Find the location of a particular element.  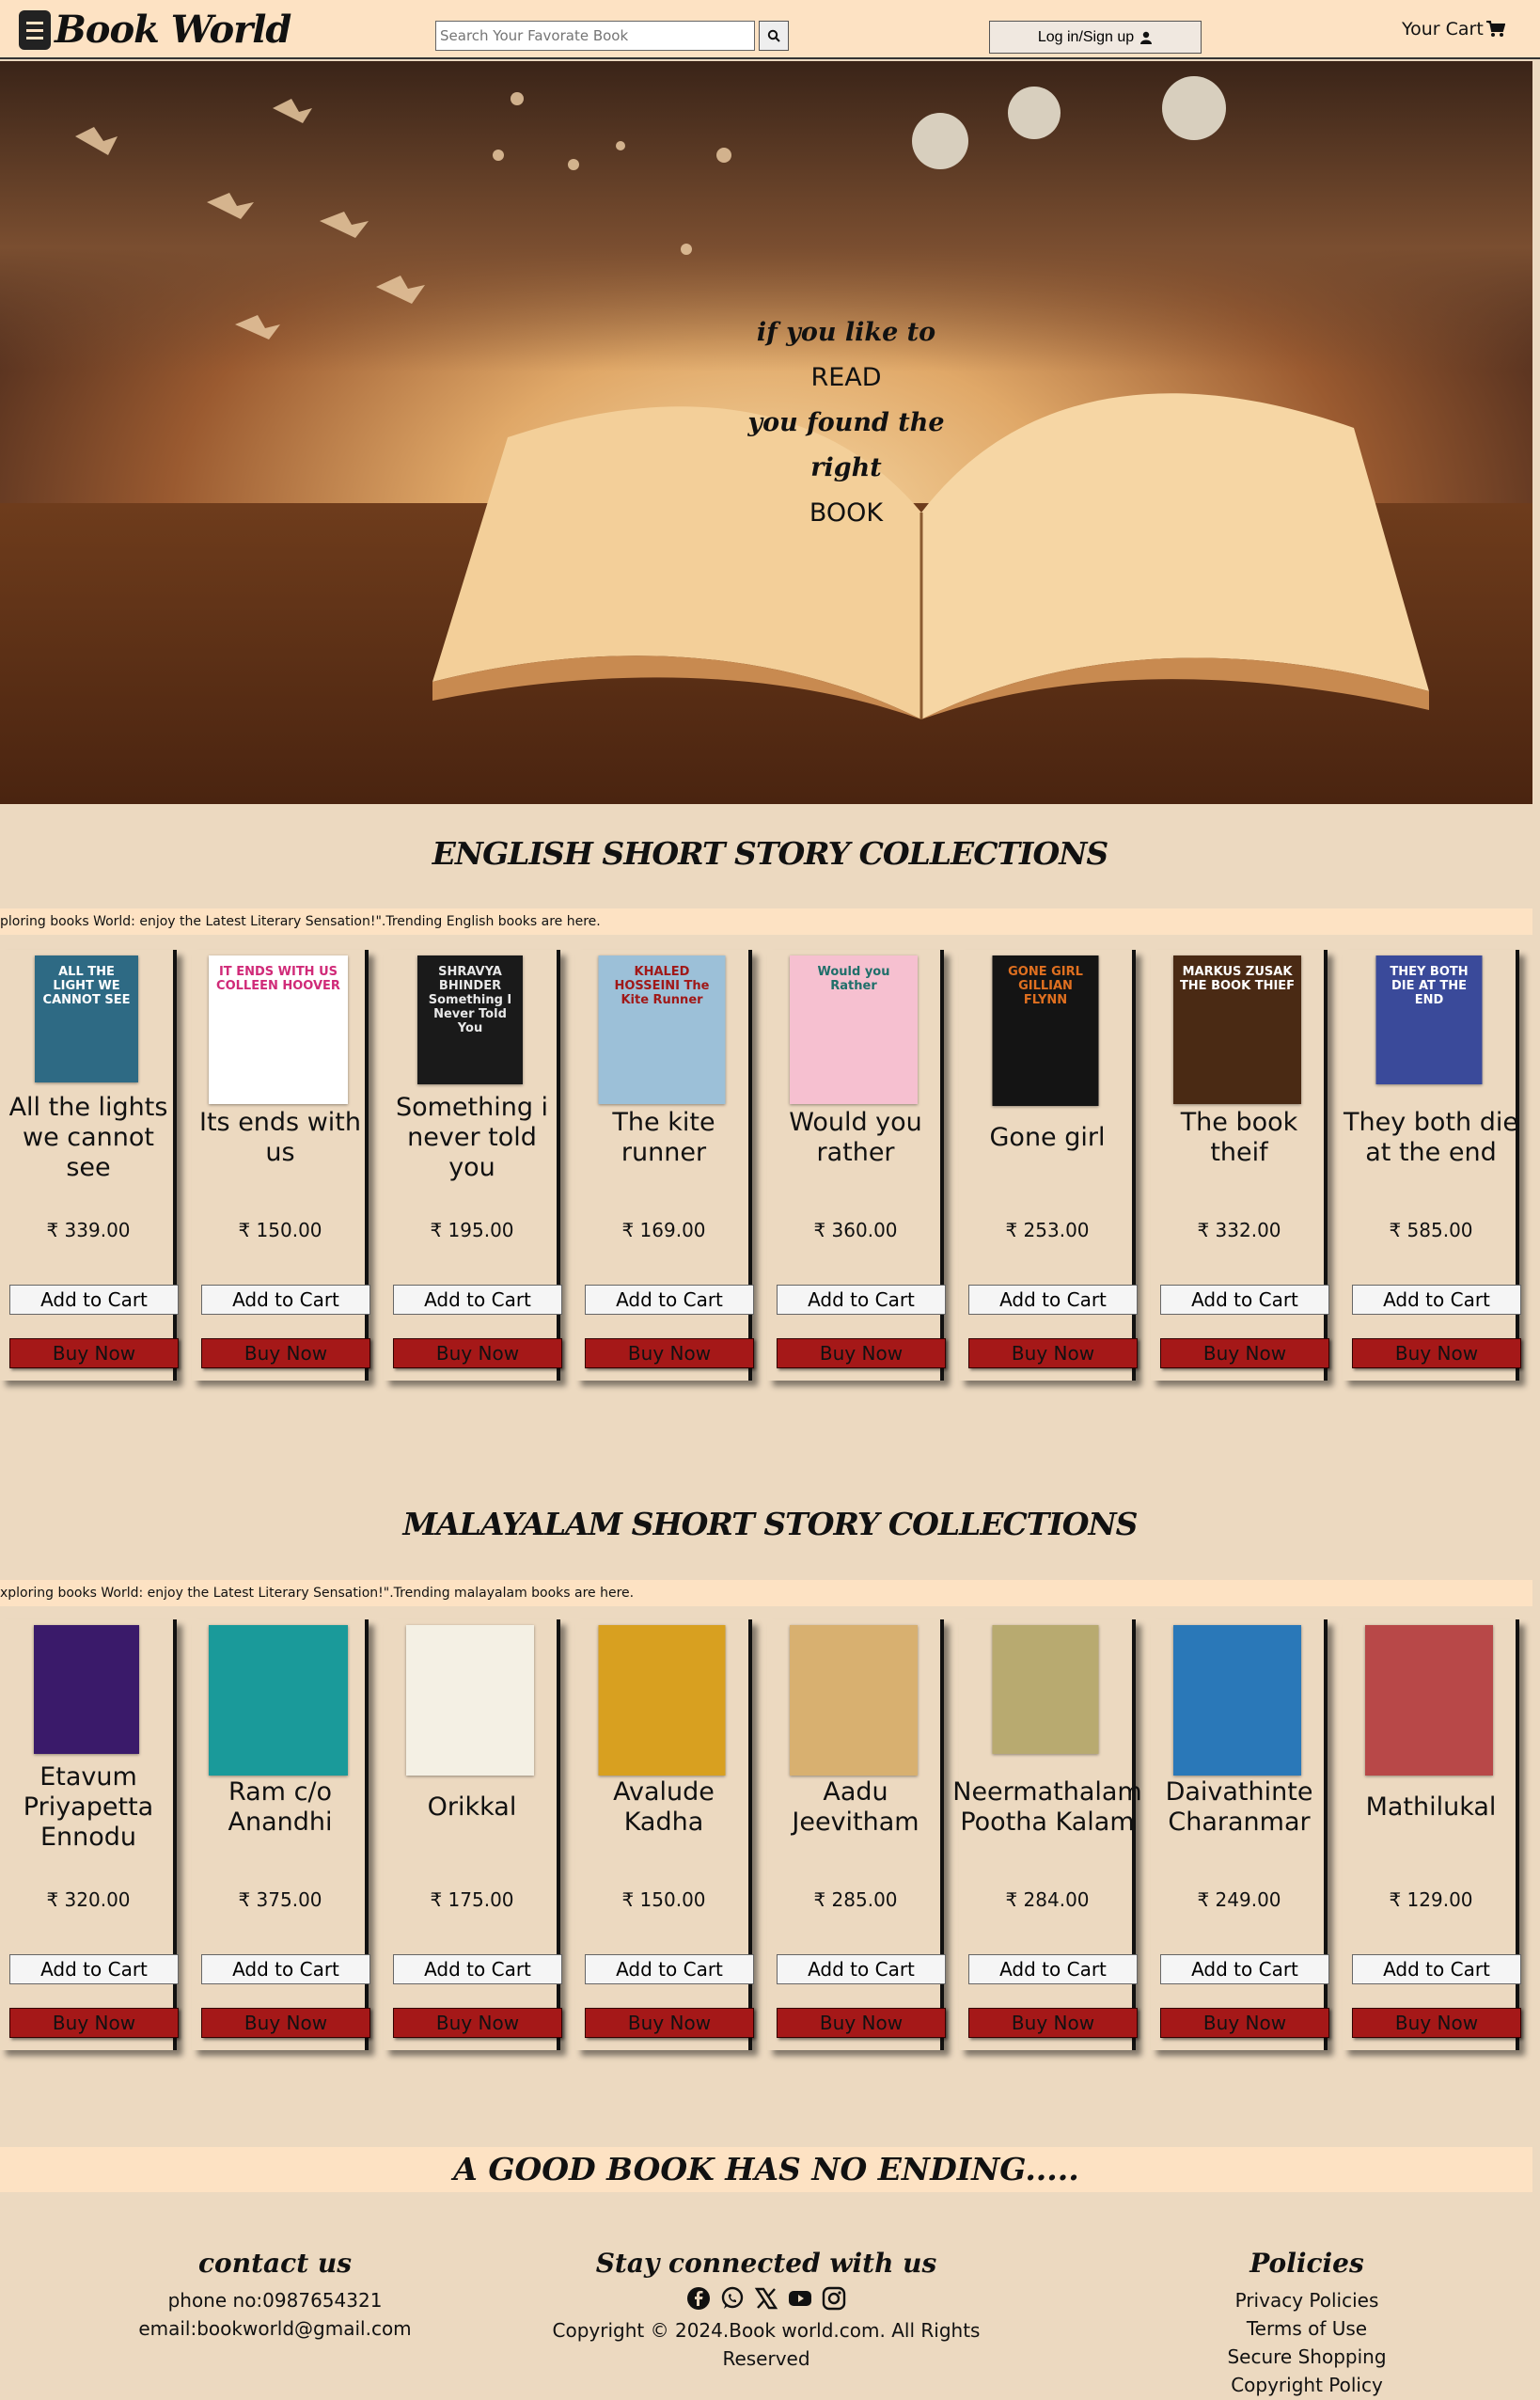

x-twitter-icon is located at coordinates (766, 2298).